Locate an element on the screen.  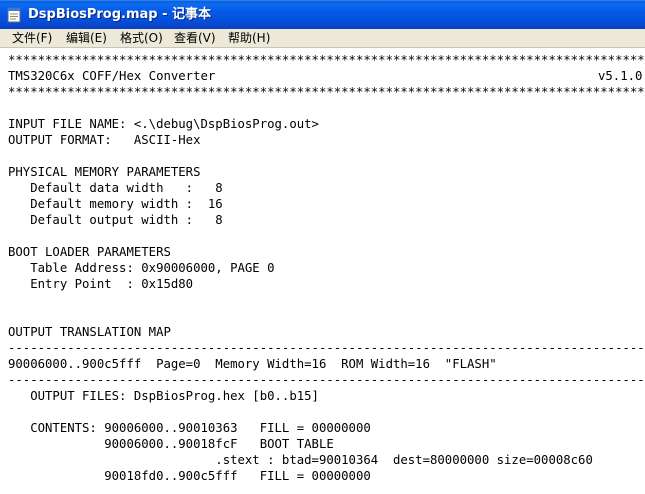
menu-help: 帮助(H) is located at coordinates (249, 38).